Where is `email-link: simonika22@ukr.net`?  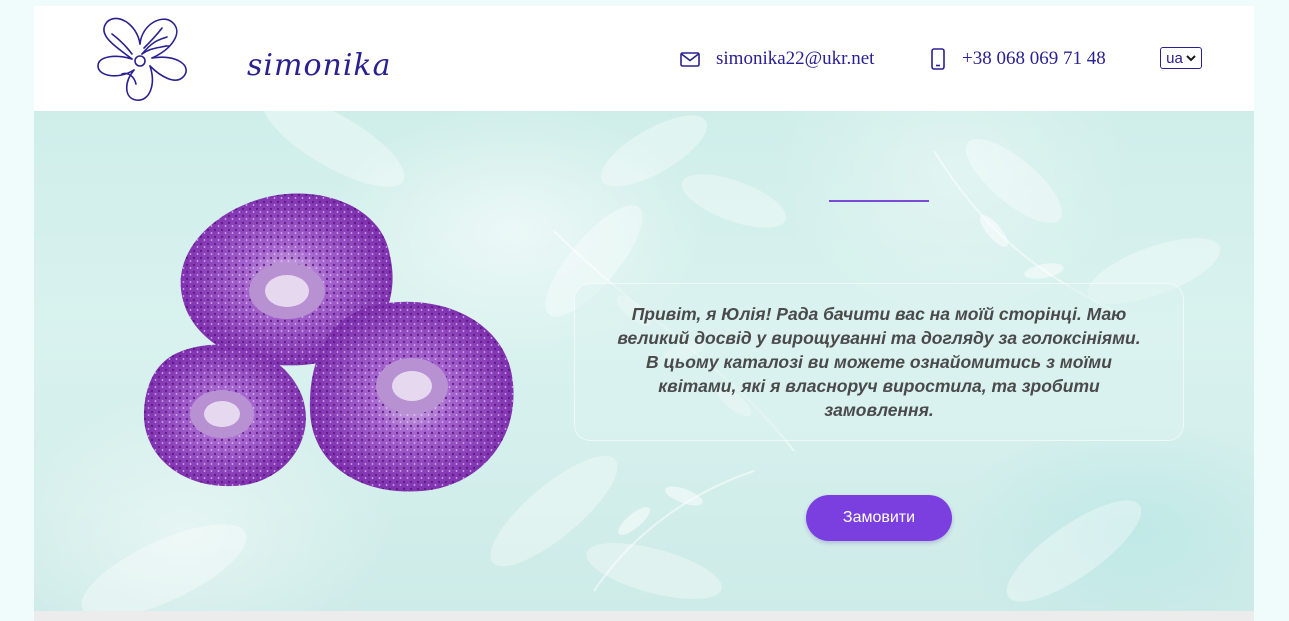 email-link: simonika22@ukr.net is located at coordinates (795, 59).